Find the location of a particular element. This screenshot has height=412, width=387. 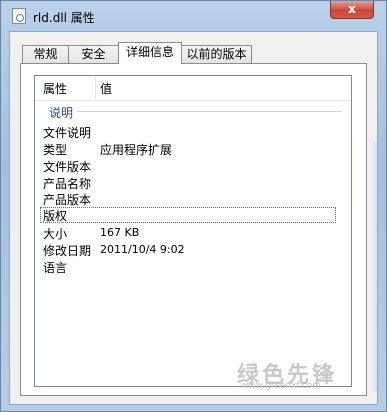

window-edge-highlight is located at coordinates (375, 266).